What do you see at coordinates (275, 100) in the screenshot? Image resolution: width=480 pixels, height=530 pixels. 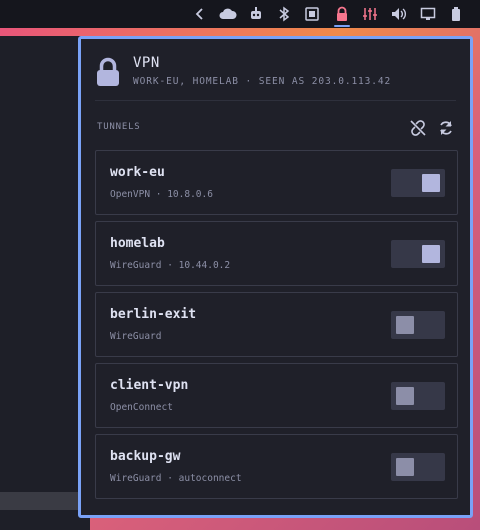 I see `header-divider` at bounding box center [275, 100].